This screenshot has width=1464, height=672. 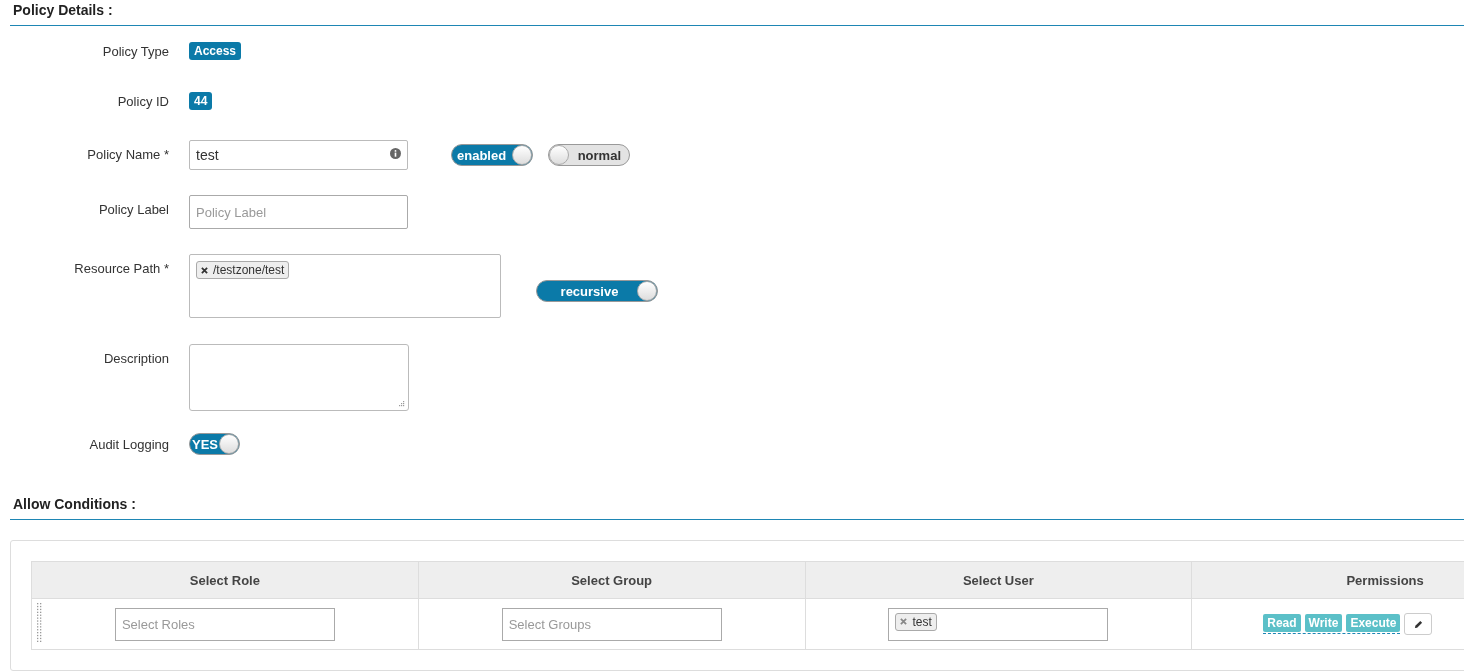 I want to click on text-field: test, so click(x=298, y=155).